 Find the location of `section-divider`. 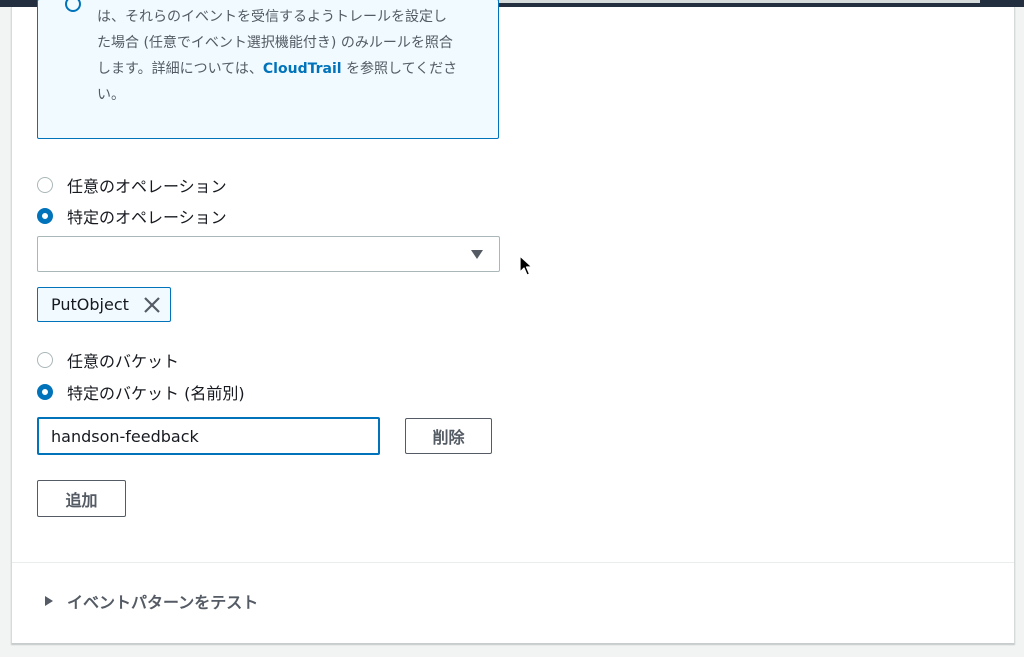

section-divider is located at coordinates (513, 562).